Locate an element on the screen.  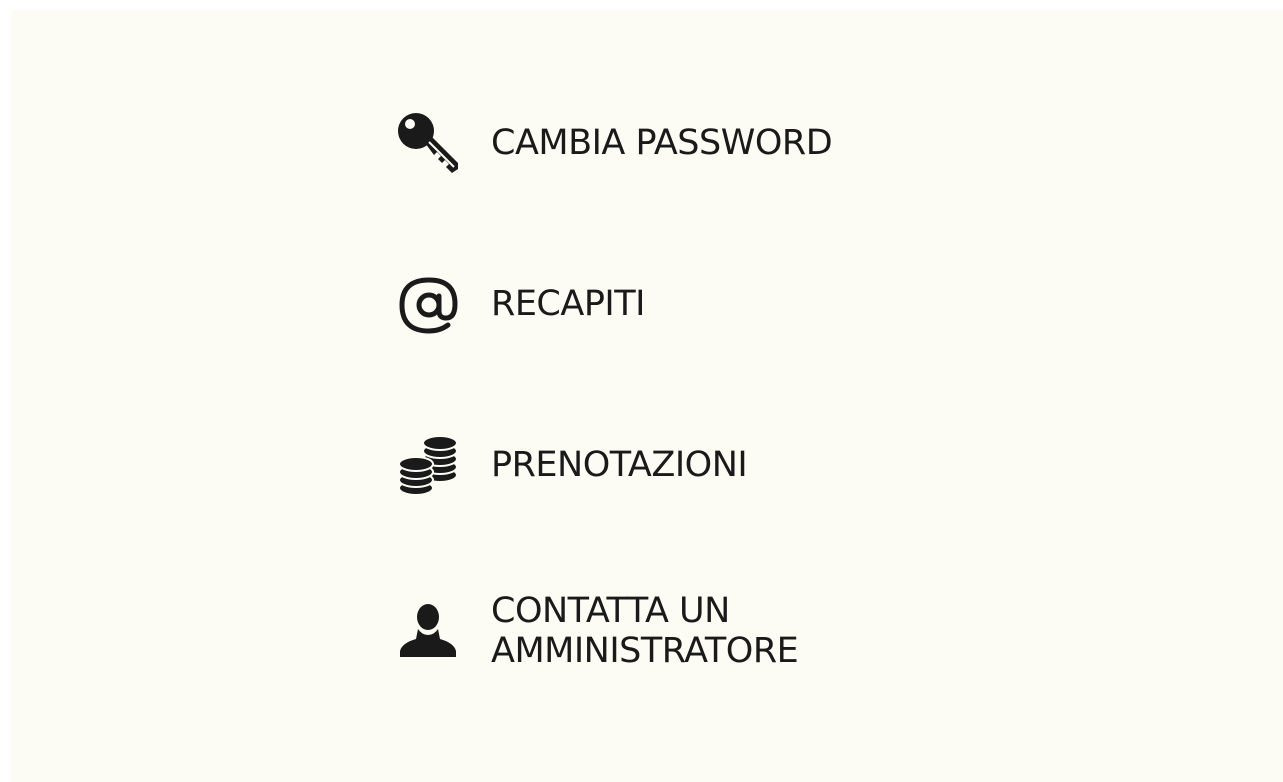
menu-item-contact-admin: CONTATTA UN AMMINISTRATORE is located at coordinates (597, 631).